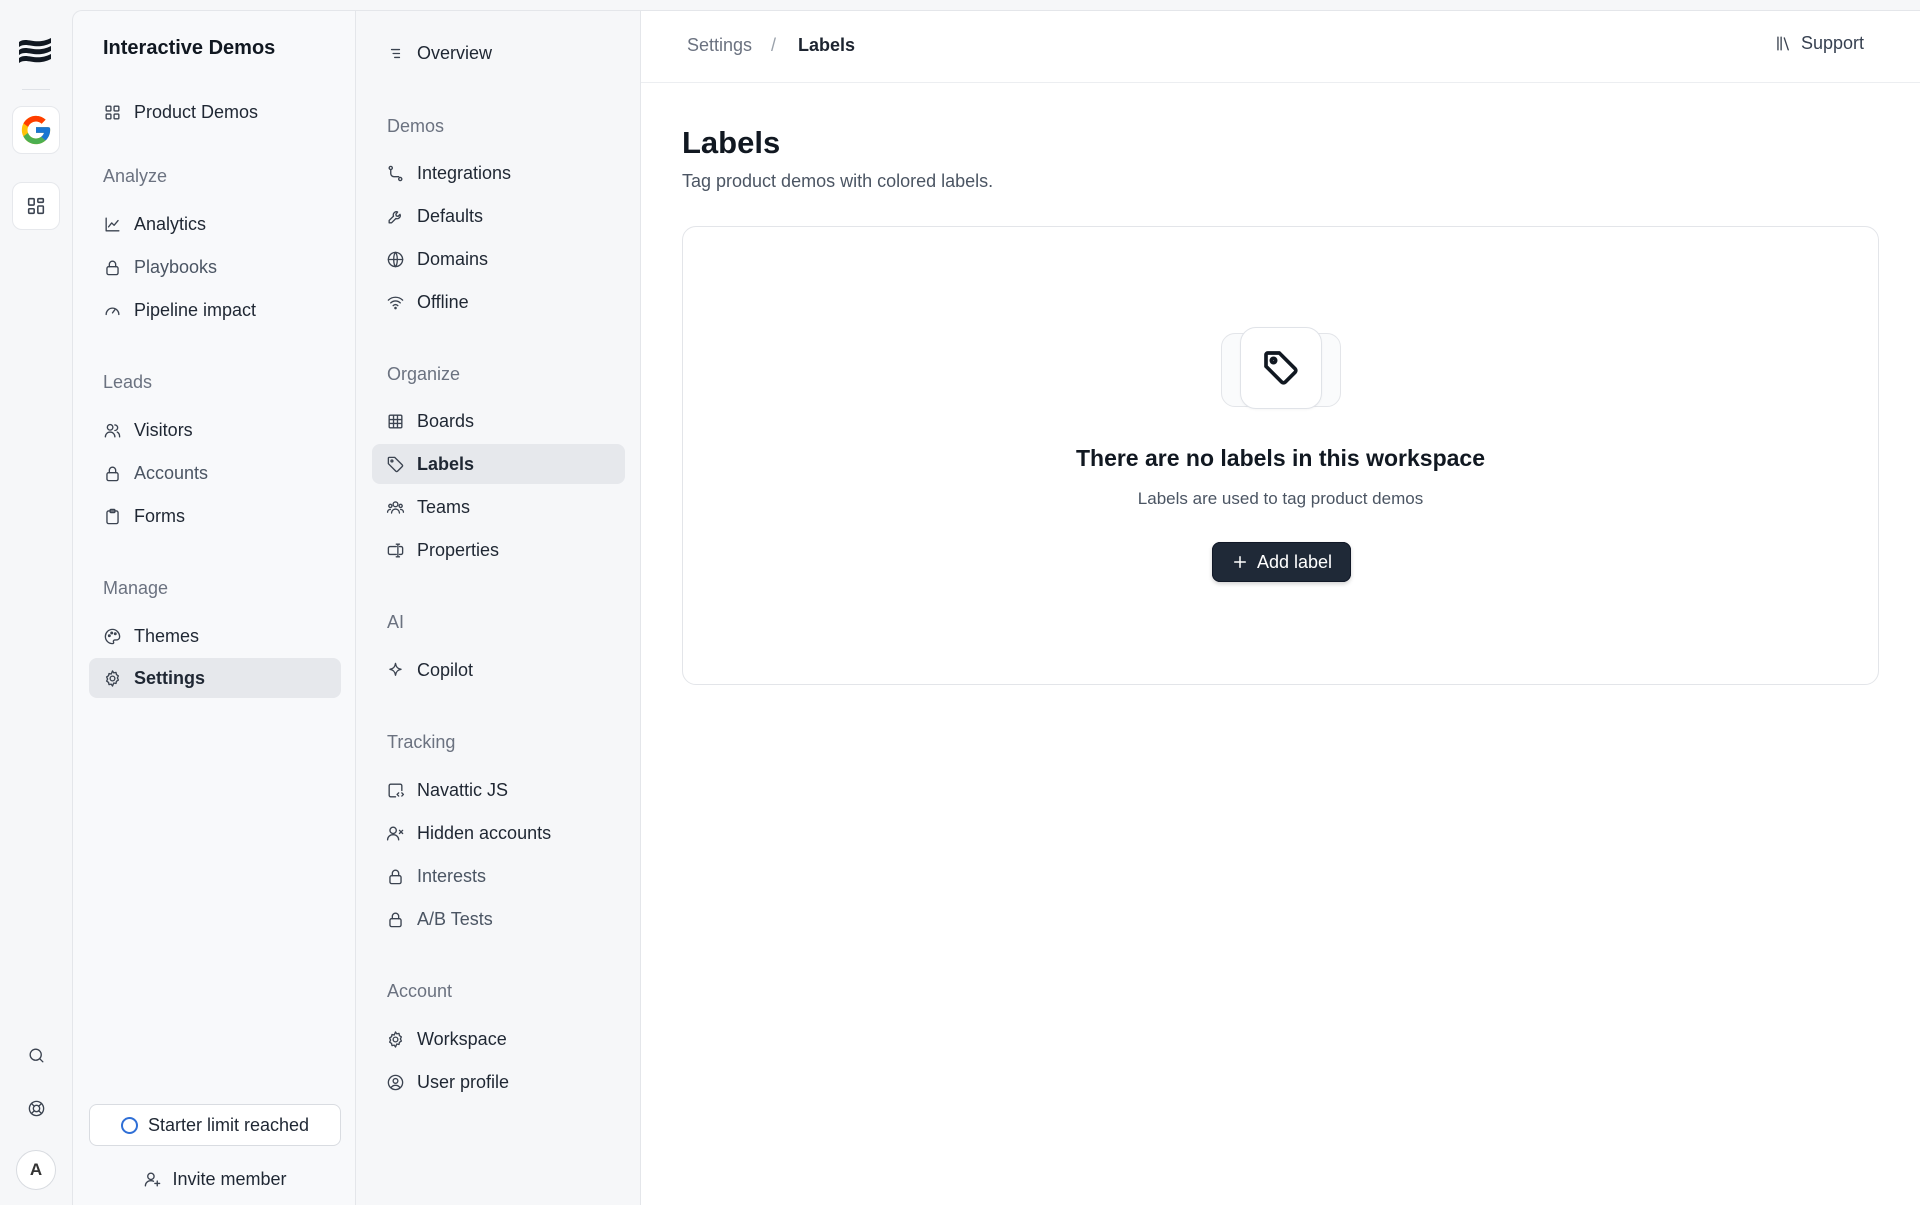 This screenshot has width=1920, height=1205. I want to click on subnav-item-label: Teams, so click(444, 506).